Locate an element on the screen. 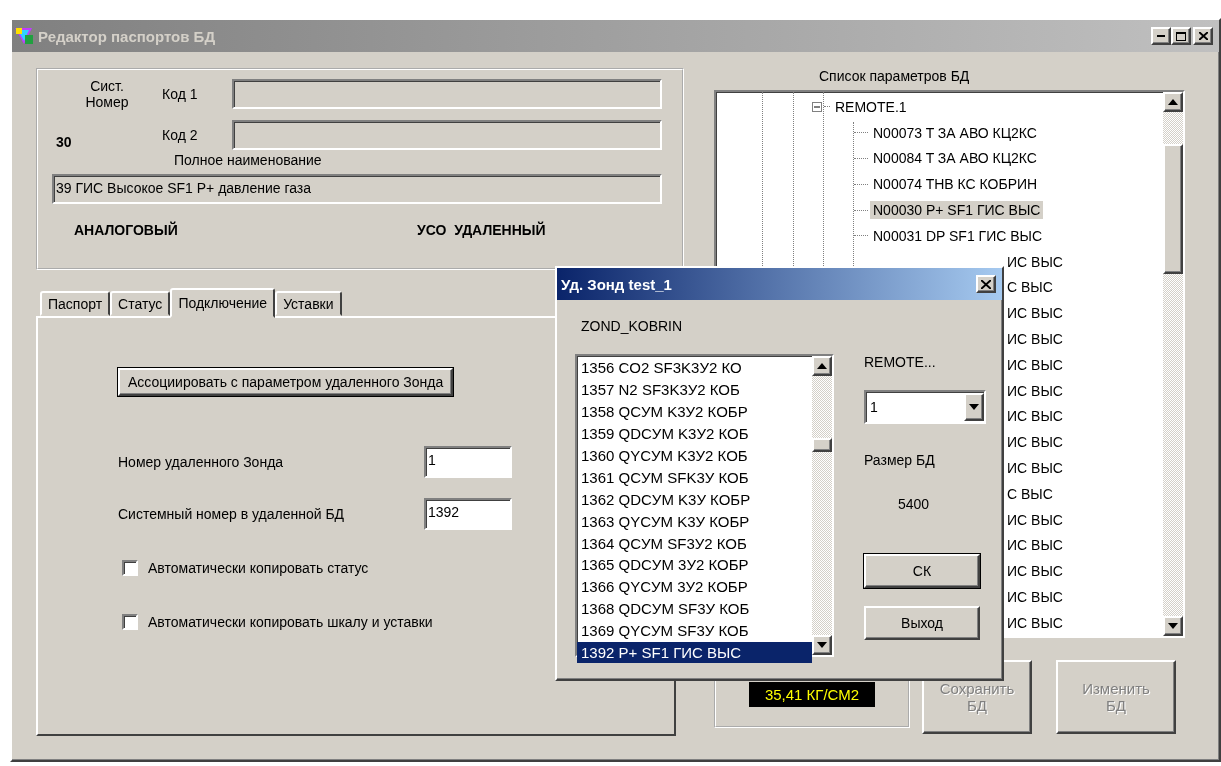 This screenshot has width=1221, height=766. minimize-icon is located at coordinates (1161, 36).